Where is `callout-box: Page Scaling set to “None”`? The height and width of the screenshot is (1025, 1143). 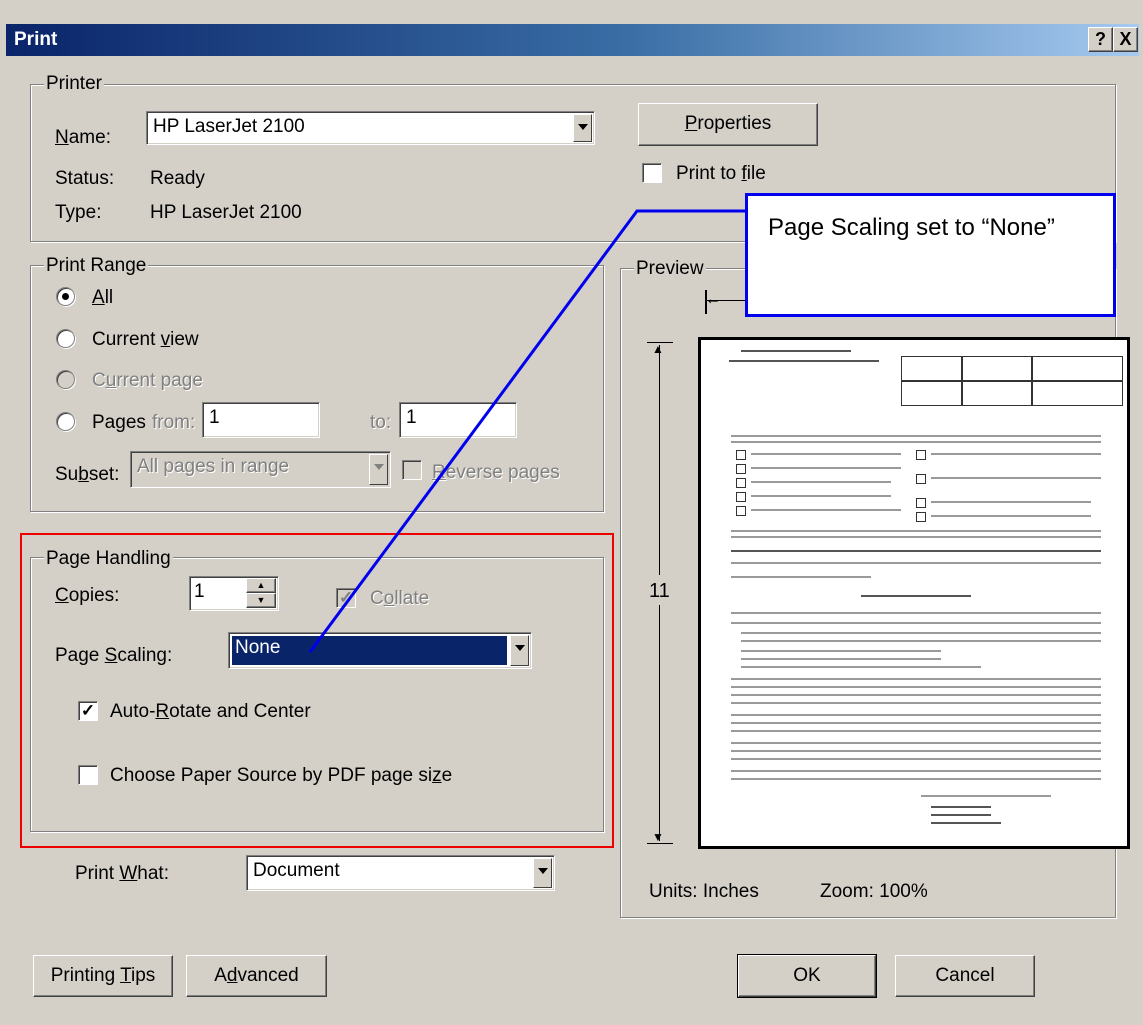
callout-box: Page Scaling set to “None” is located at coordinates (930, 255).